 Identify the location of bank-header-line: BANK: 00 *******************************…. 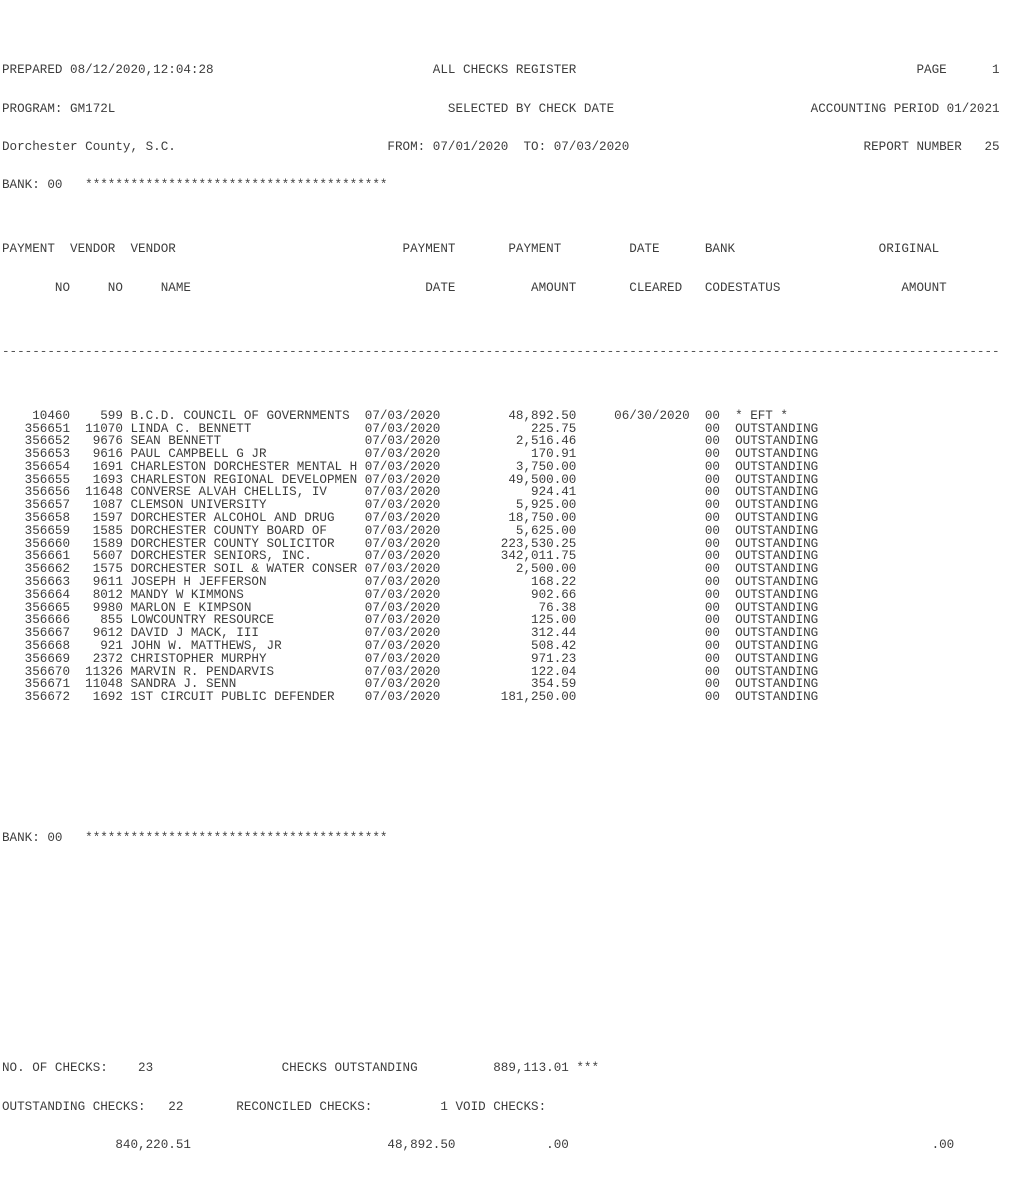
(195, 185).